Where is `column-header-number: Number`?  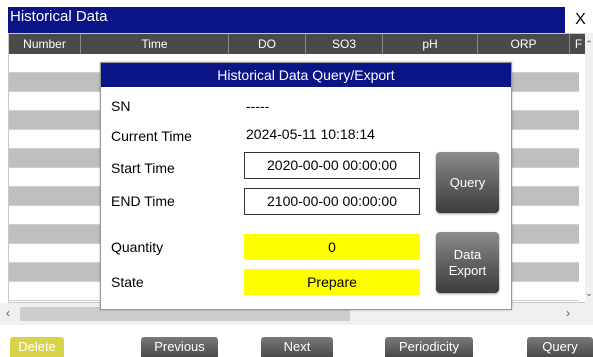
column-header-number: Number is located at coordinates (45, 44).